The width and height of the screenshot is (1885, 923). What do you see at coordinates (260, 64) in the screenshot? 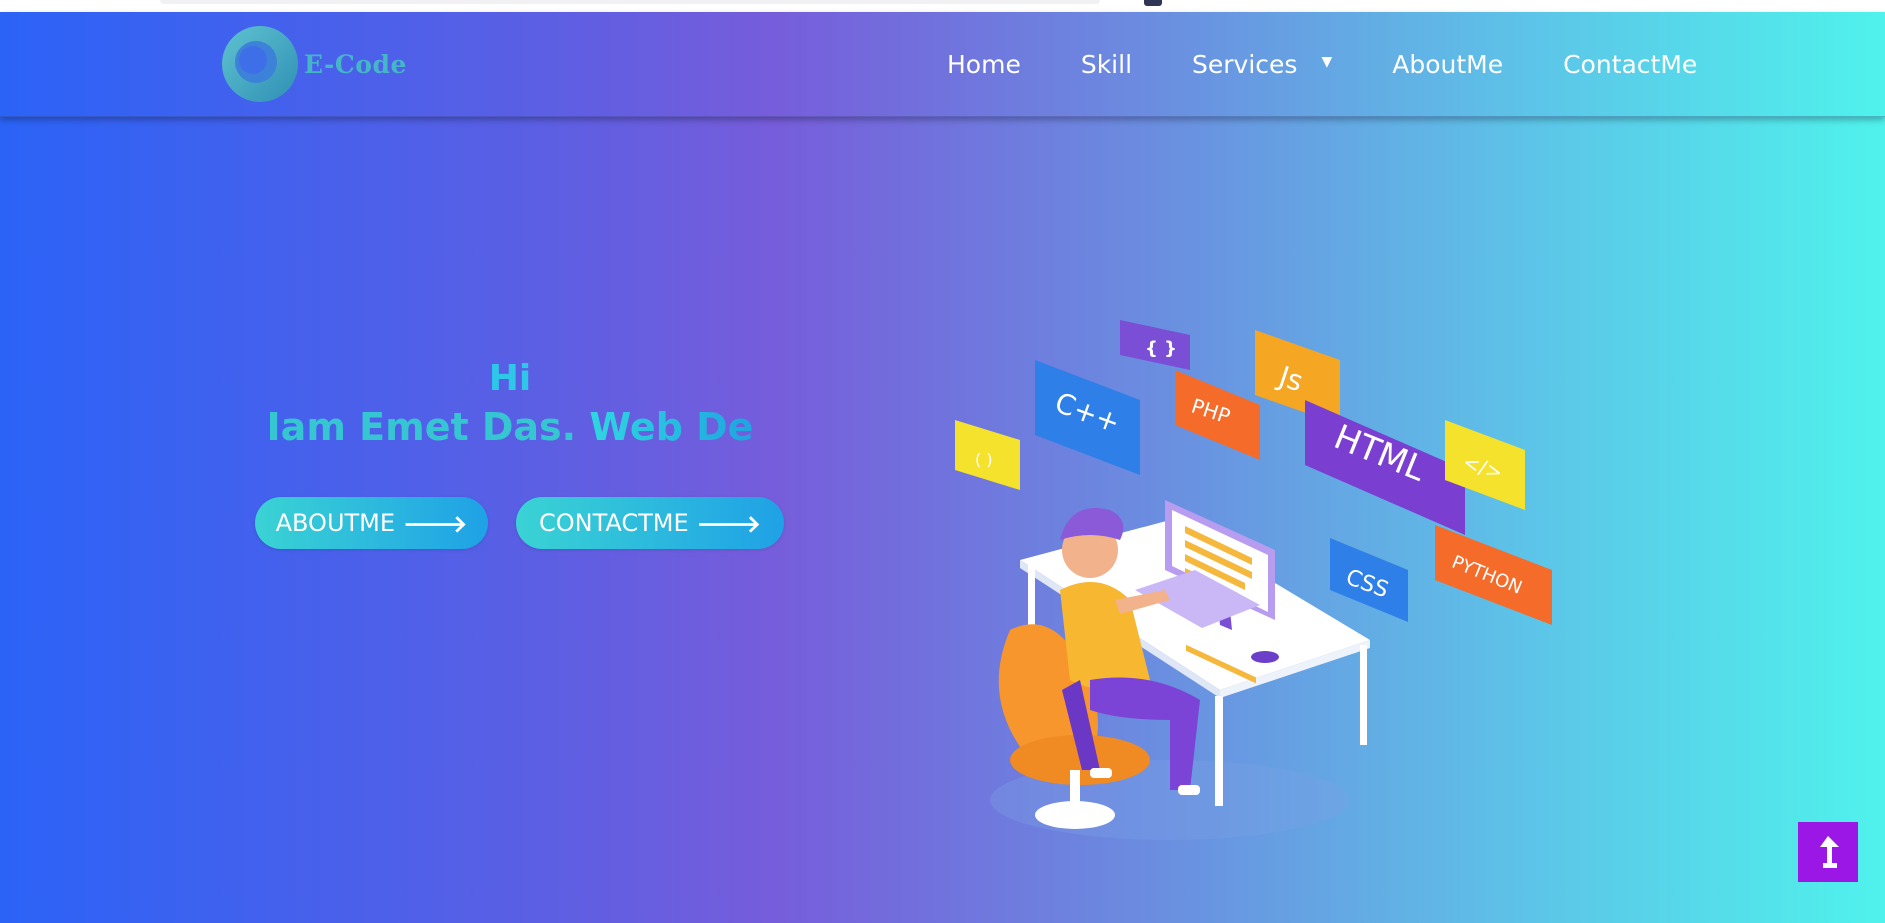
I see `logo-ring-icon` at bounding box center [260, 64].